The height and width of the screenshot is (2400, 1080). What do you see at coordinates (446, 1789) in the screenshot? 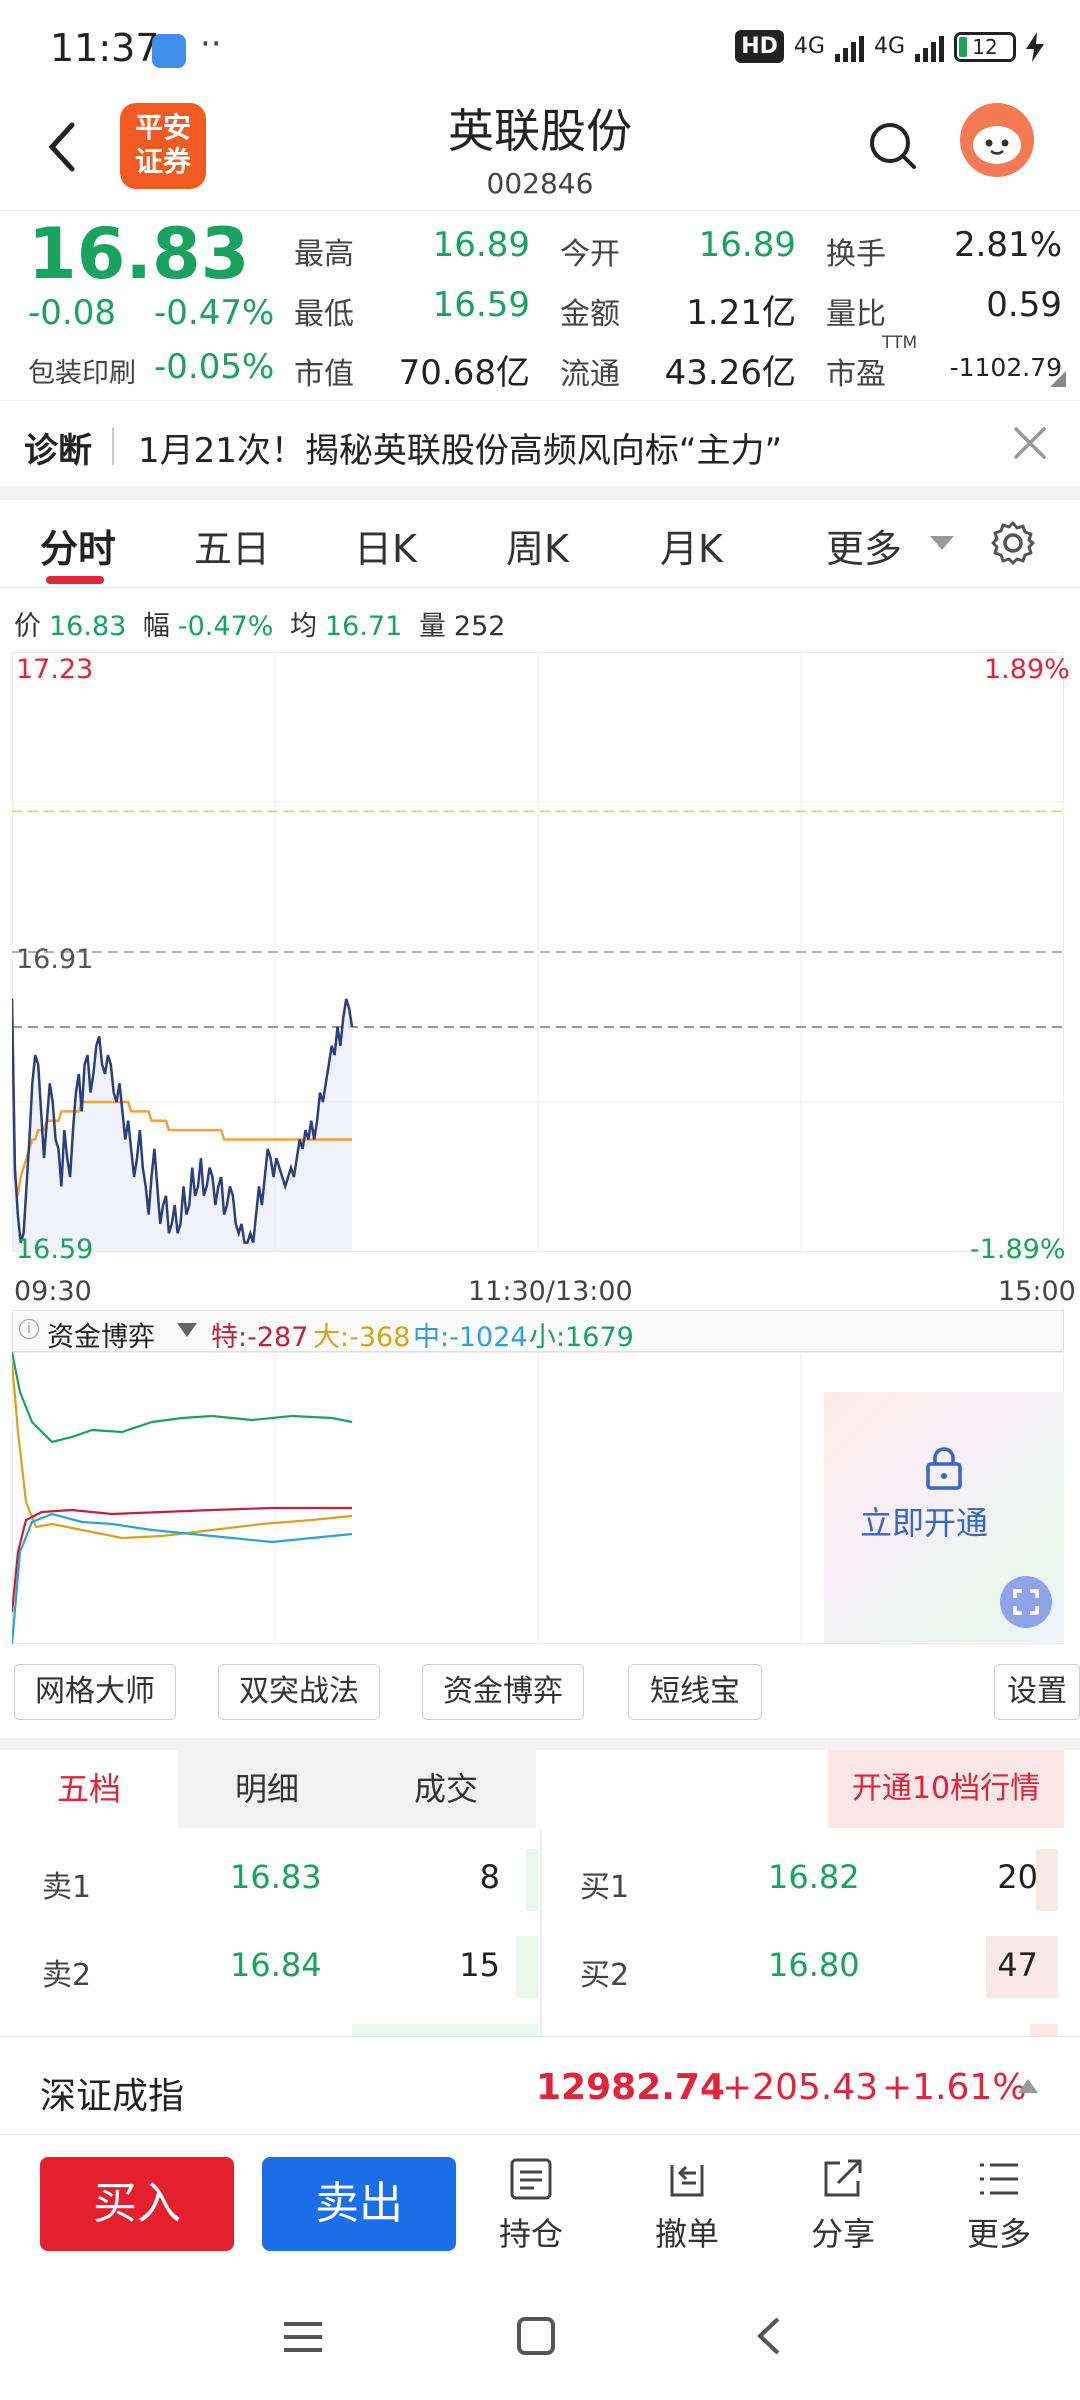
I see `tab-trades: 成交` at bounding box center [446, 1789].